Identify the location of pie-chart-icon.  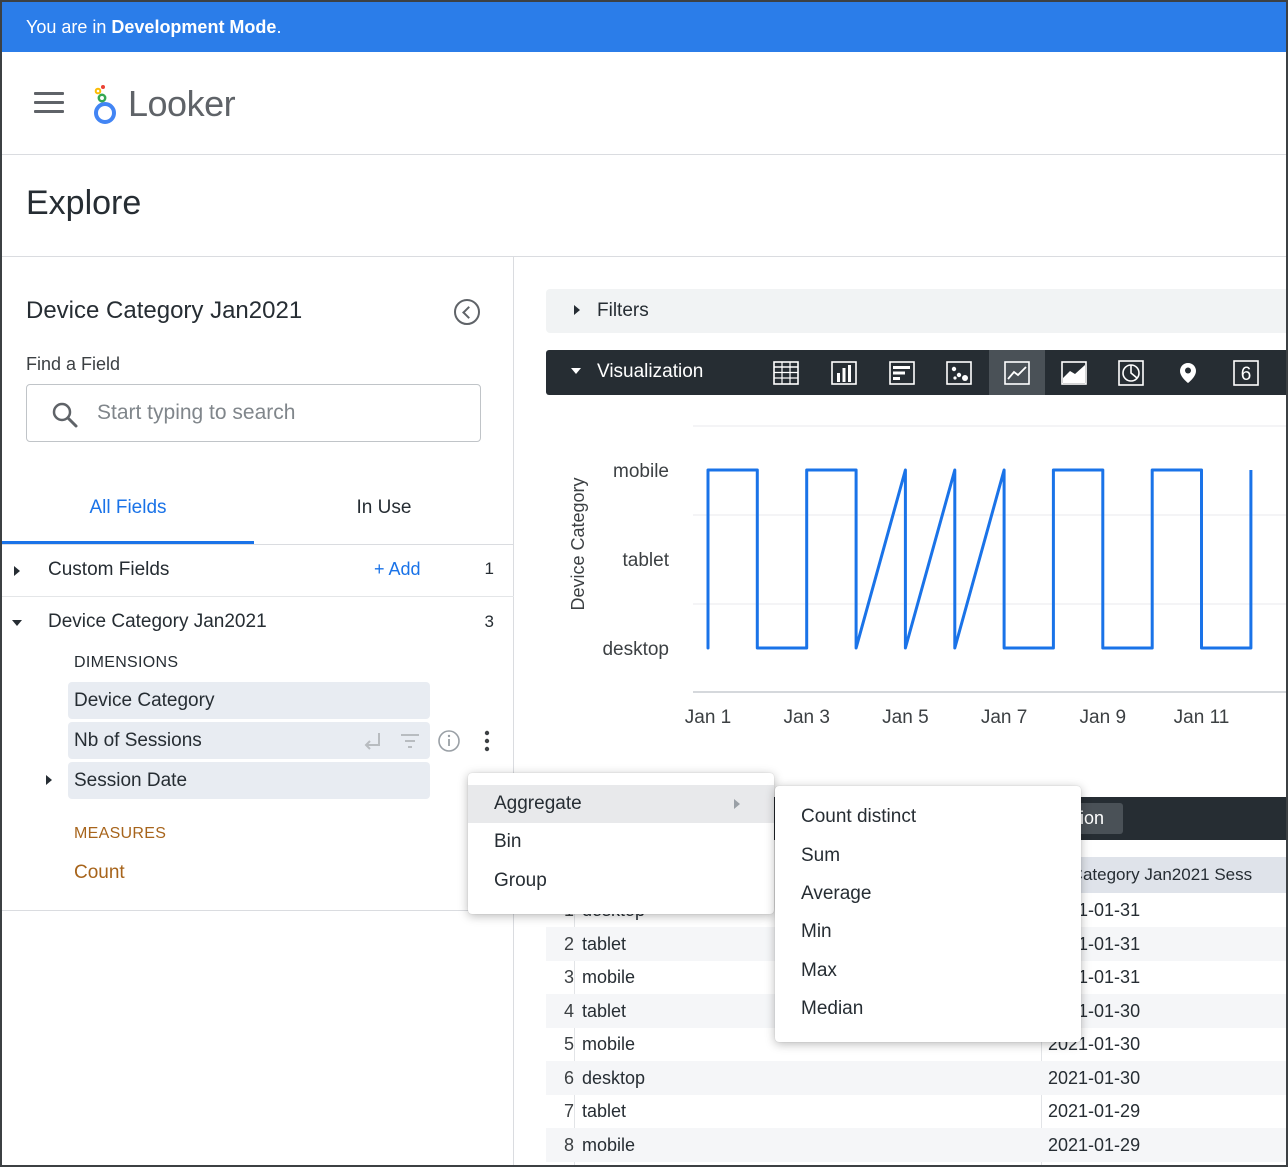
(1131, 372).